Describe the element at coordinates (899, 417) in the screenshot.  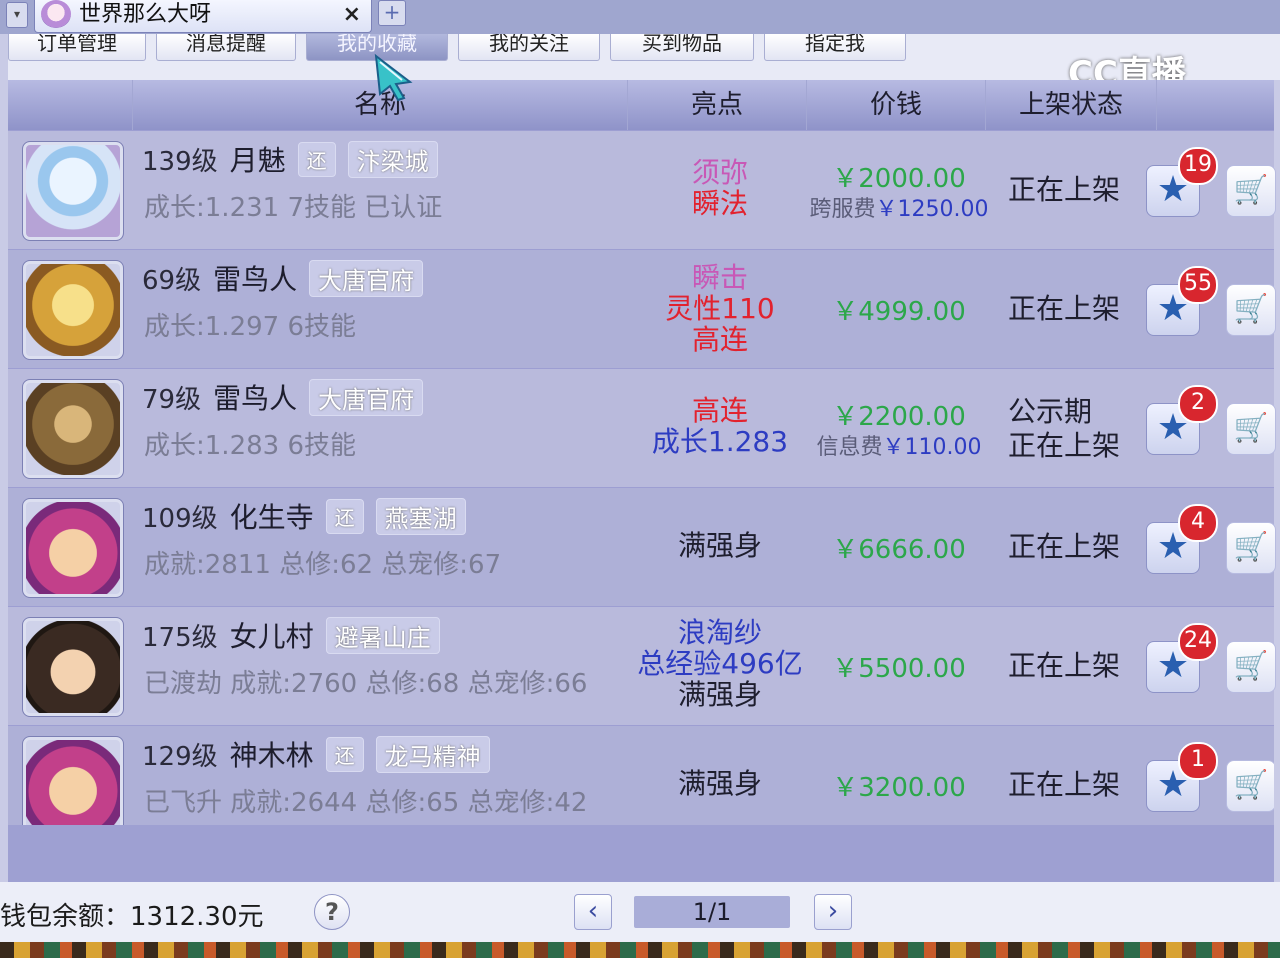
I see `price-value: ￥2200.00` at that location.